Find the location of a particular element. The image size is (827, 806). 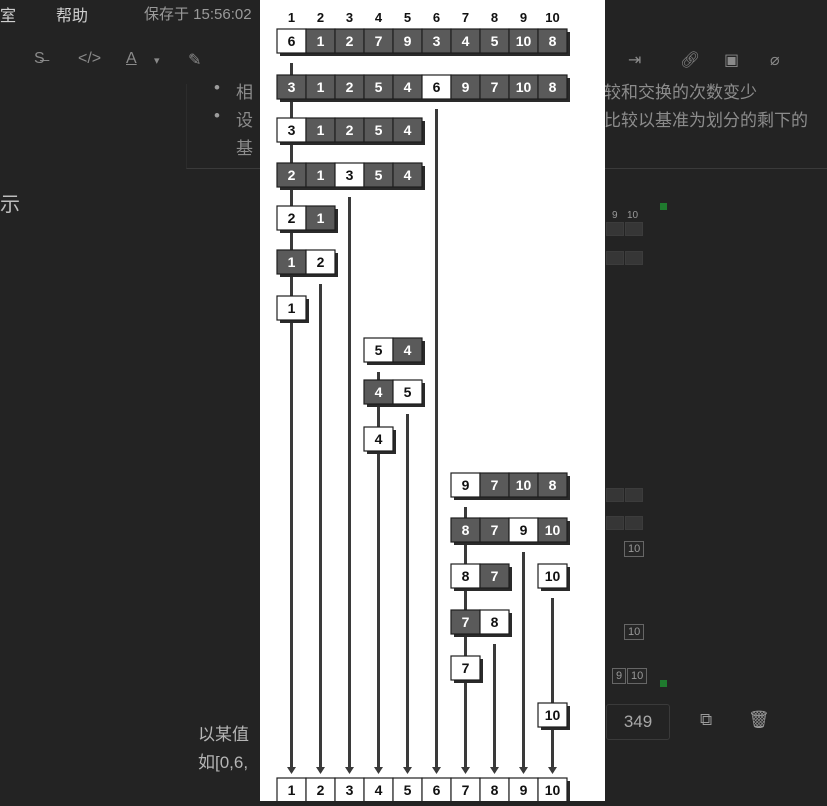

sorted-cell: 7 is located at coordinates (466, 791).